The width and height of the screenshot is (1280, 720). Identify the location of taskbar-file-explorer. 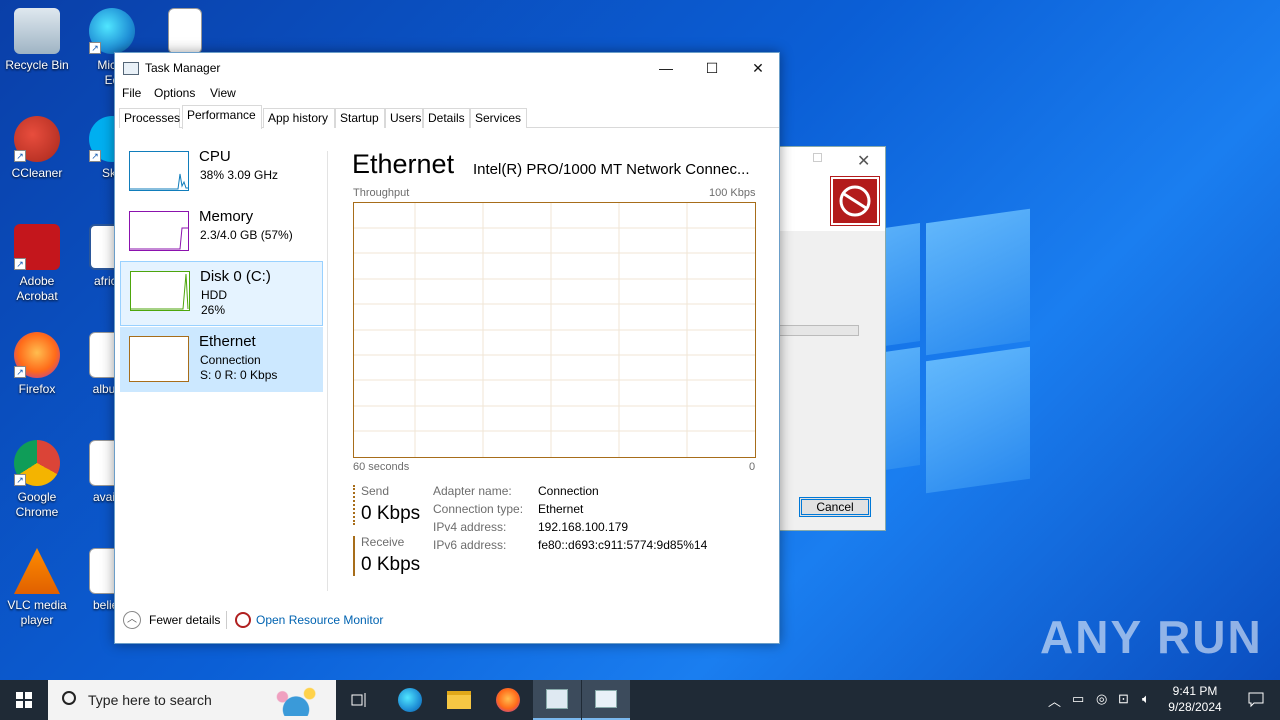
(459, 700).